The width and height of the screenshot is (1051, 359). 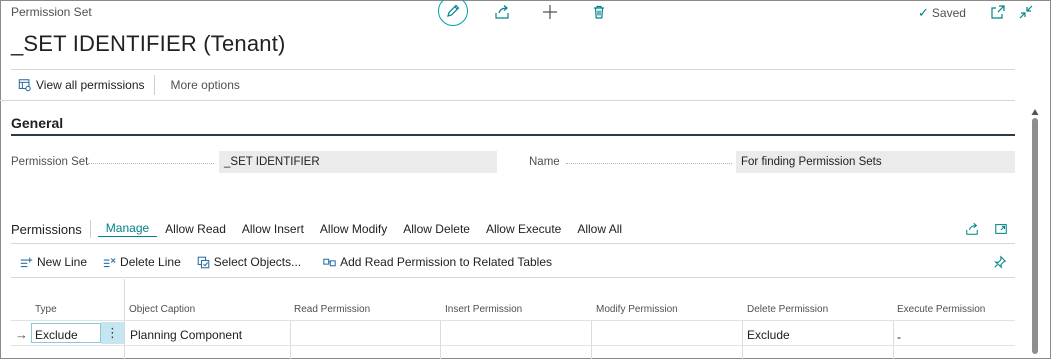 I want to click on column-header-delete-permission: Delete Permission, so click(x=787, y=309).